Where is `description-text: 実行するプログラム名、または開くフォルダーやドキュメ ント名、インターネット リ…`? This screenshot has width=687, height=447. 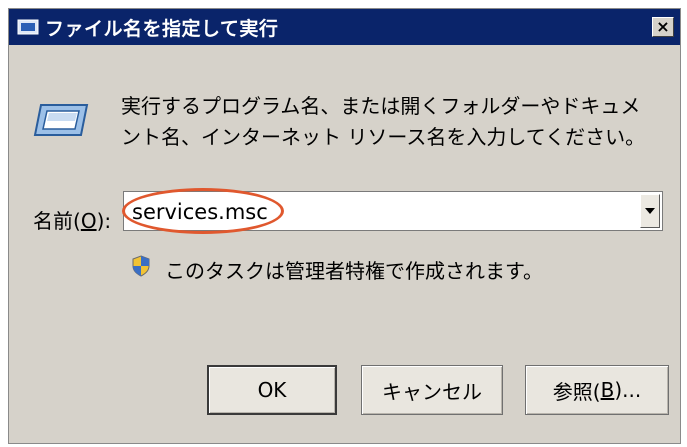 description-text: 実行するプログラム名、または開くフォルダーやドキュメ ント名、インターネット リ… is located at coordinates (401, 122).